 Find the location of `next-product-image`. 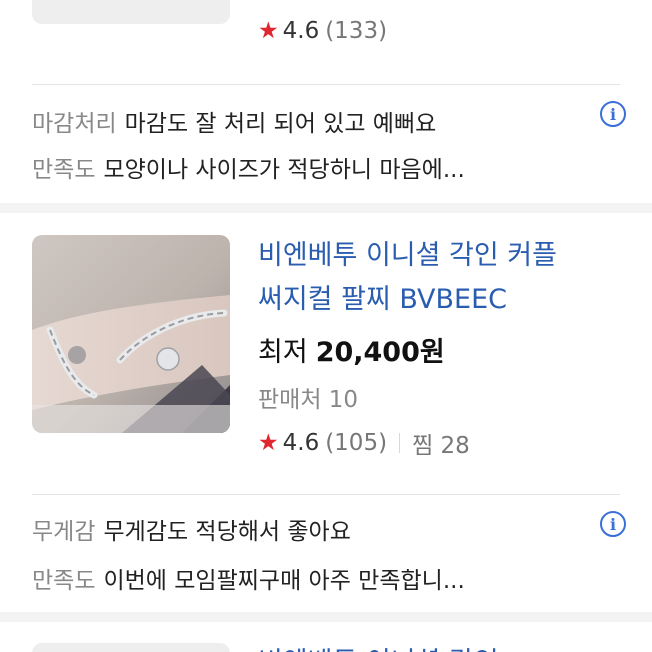

next-product-image is located at coordinates (131, 647).